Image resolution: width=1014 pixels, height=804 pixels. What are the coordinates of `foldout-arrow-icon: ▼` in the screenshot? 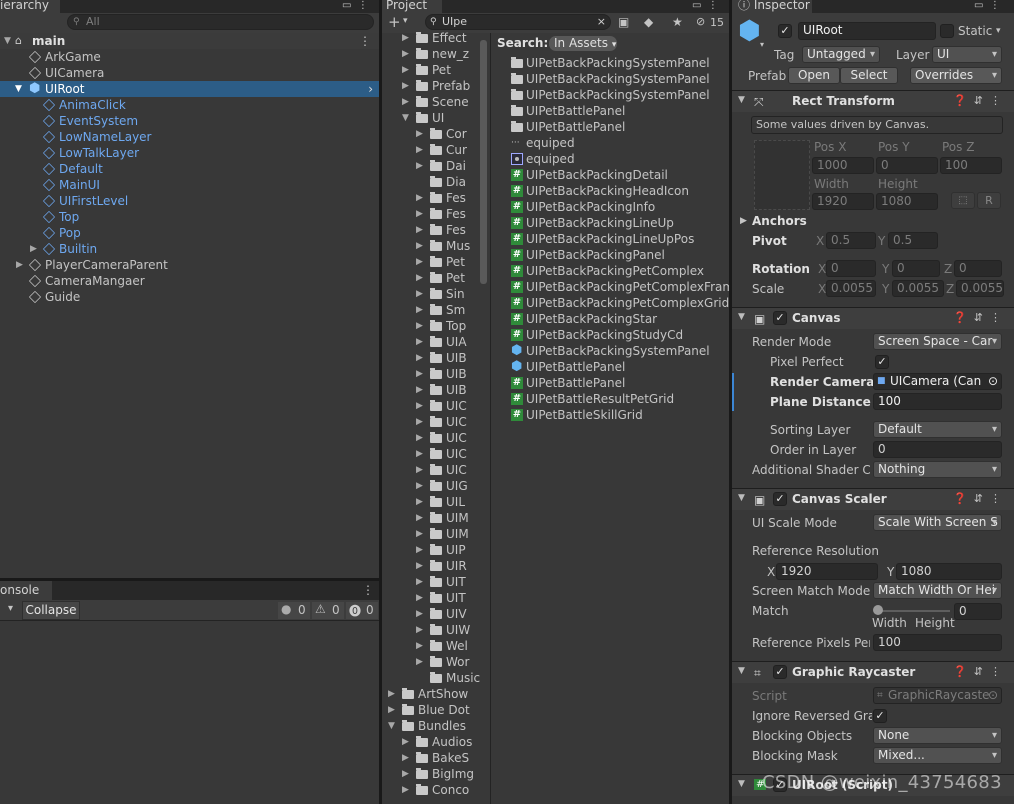 It's located at (741, 671).